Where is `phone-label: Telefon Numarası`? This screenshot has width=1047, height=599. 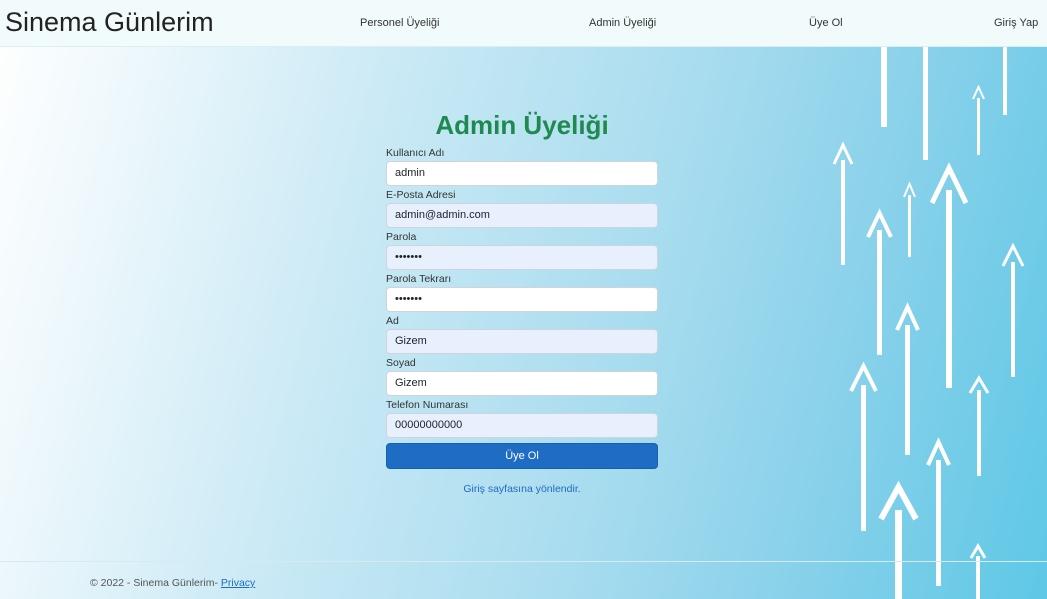
phone-label: Telefon Numarası is located at coordinates (427, 405).